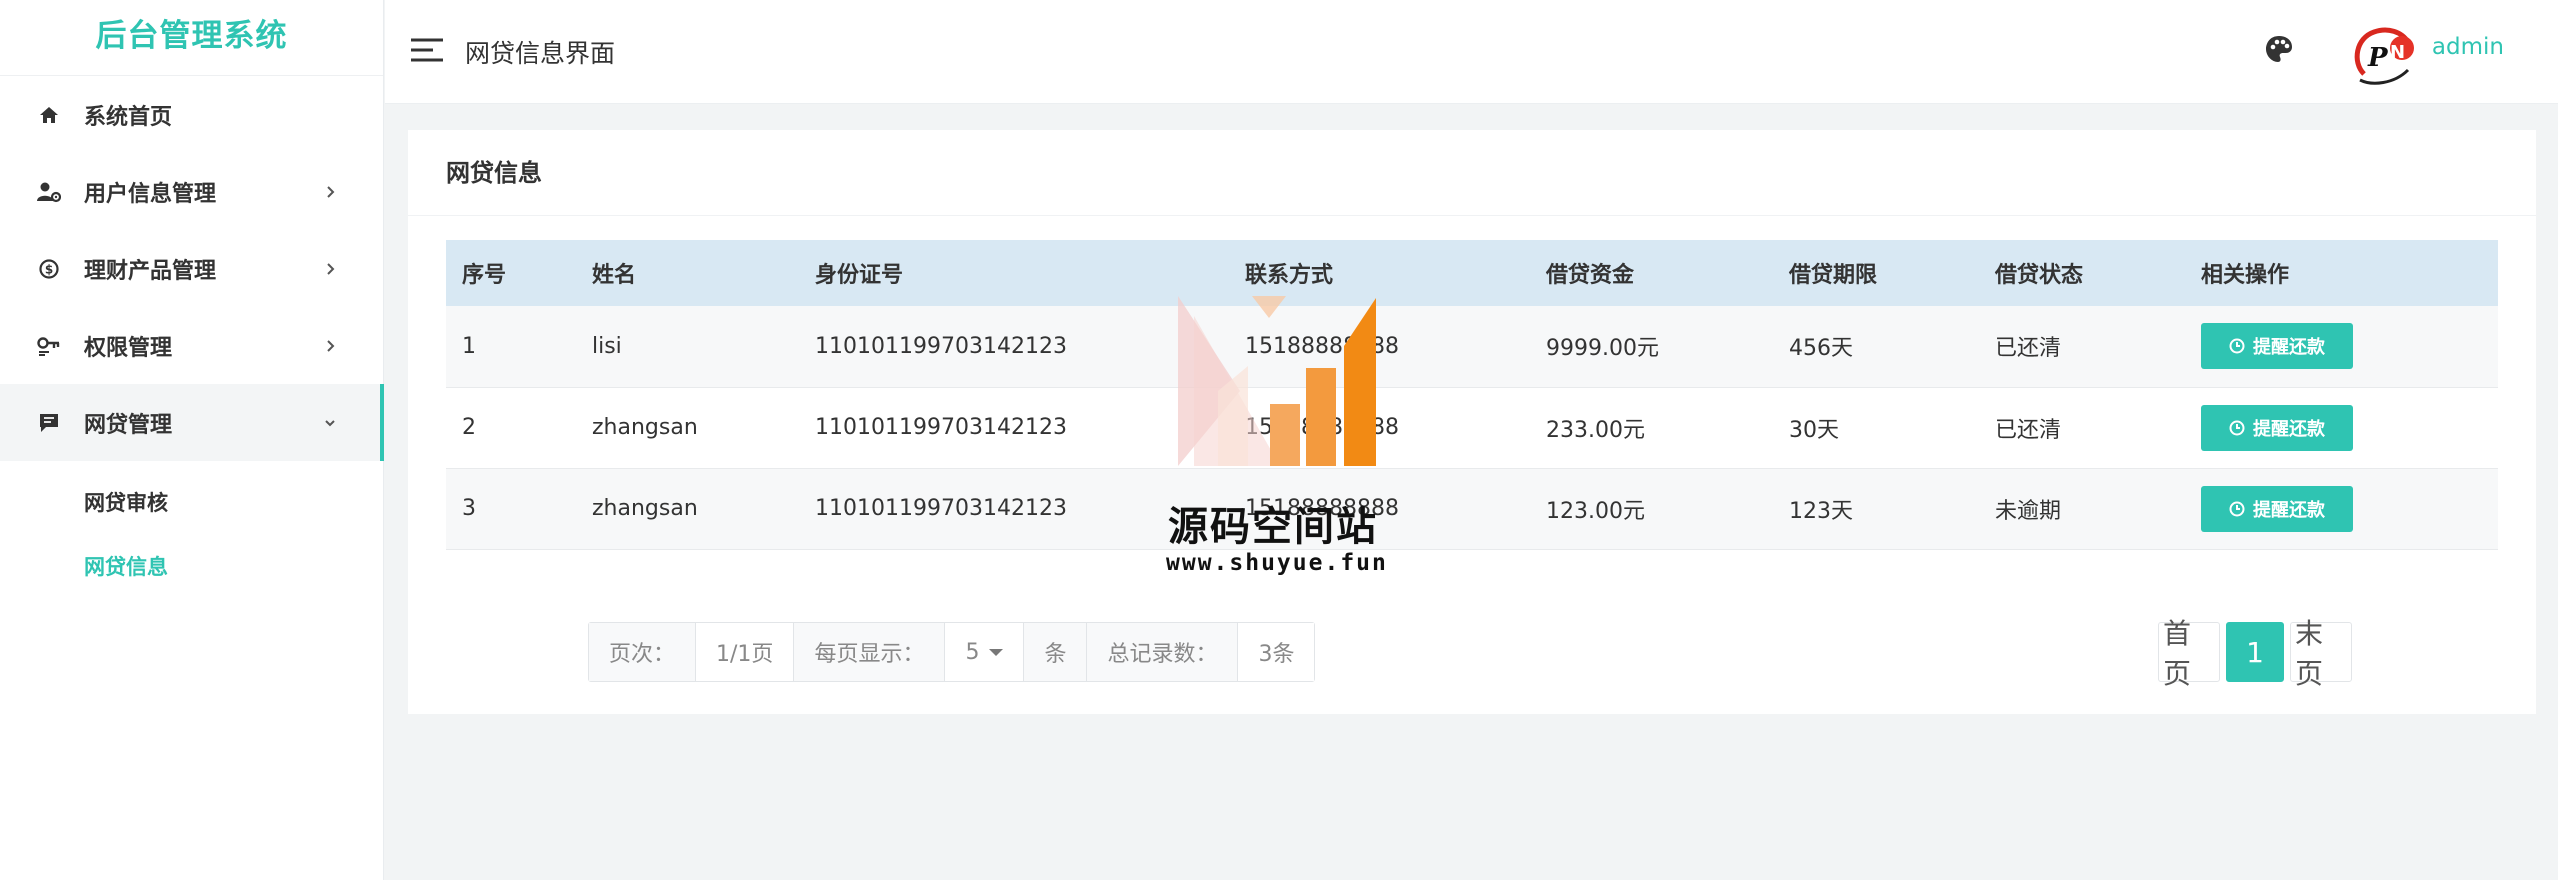 The height and width of the screenshot is (880, 2558). I want to click on caret-down-icon, so click(996, 652).